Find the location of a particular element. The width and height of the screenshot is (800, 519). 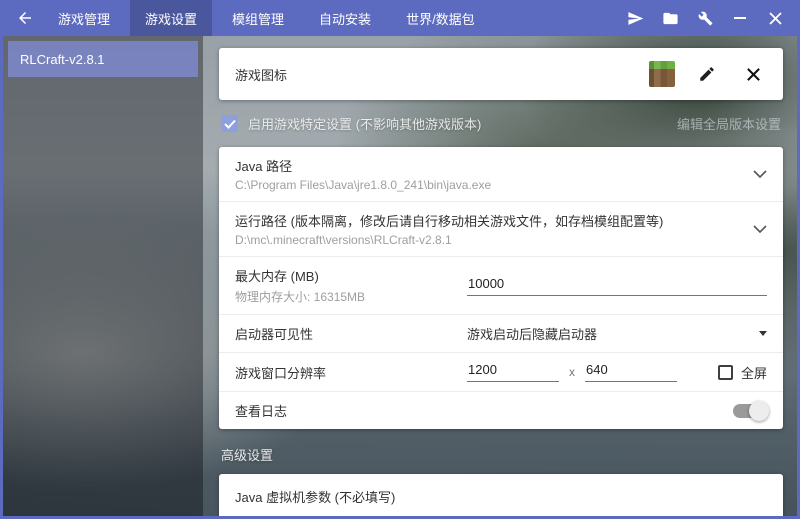

advanced-settings-header: 高级设置 is located at coordinates (247, 455).